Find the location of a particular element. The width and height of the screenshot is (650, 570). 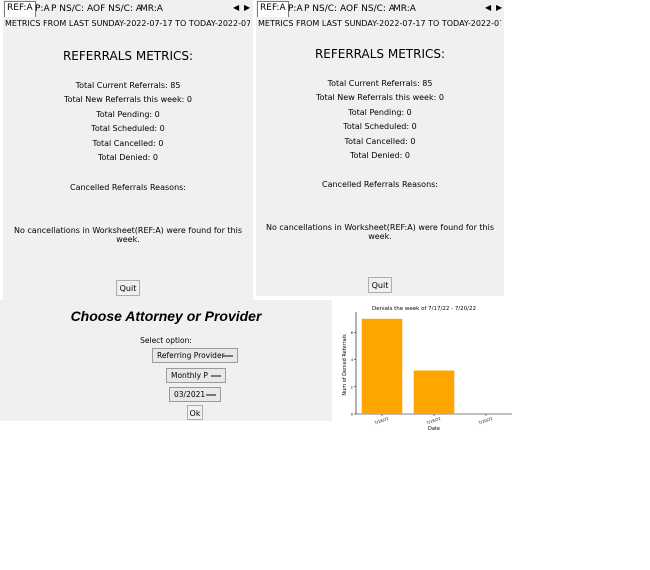

month-dropdown: 03/2021 is located at coordinates (195, 394).